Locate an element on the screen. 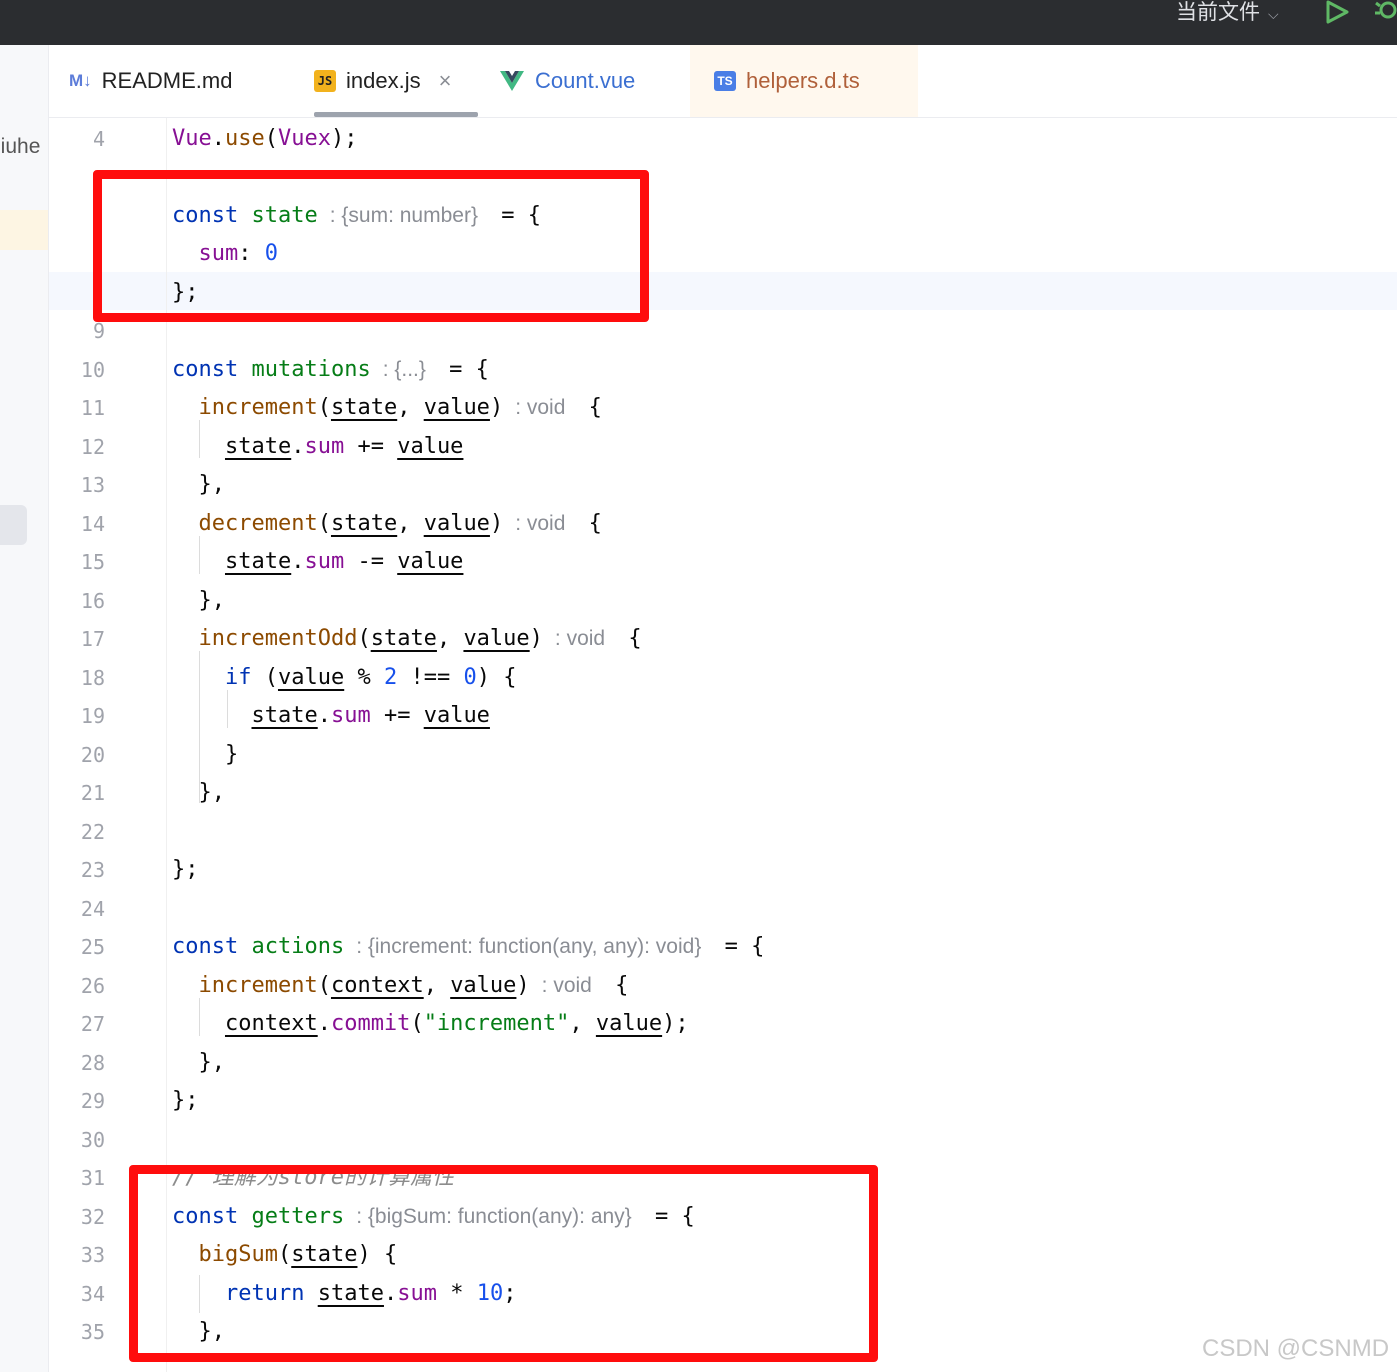  project-tree-label: jiuhe is located at coordinates (20, 147).